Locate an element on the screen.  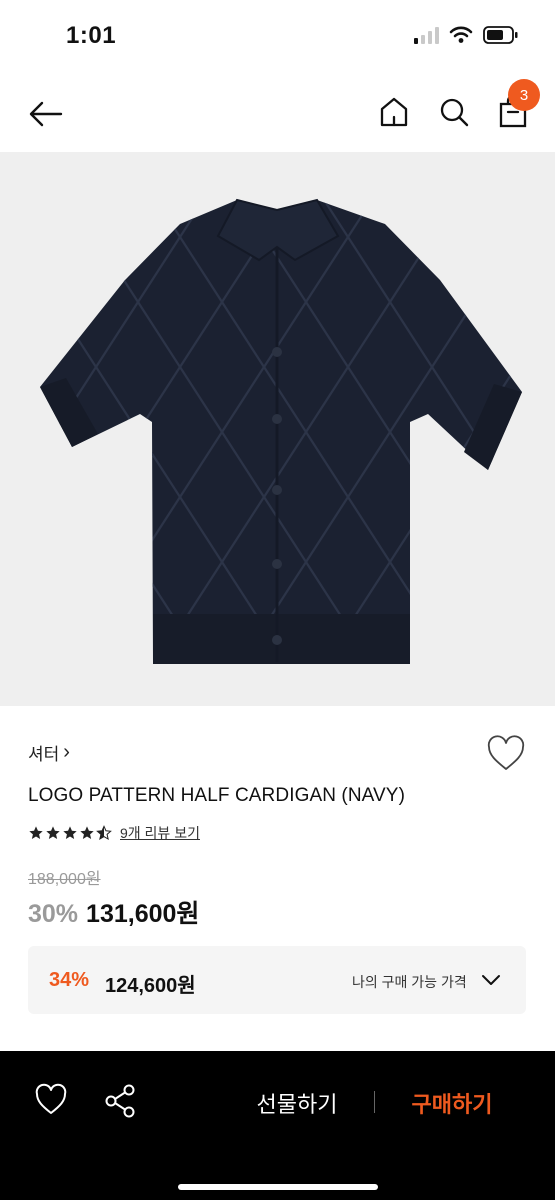
sale-price-row: 30% 131,600원 is located at coordinates (113, 912).